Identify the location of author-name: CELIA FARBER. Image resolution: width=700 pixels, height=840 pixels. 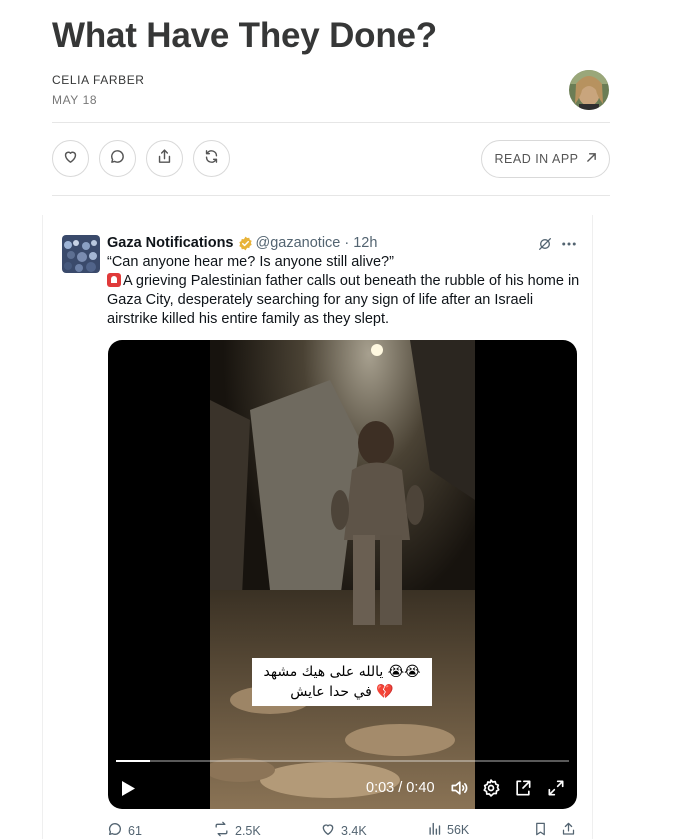
(98, 80).